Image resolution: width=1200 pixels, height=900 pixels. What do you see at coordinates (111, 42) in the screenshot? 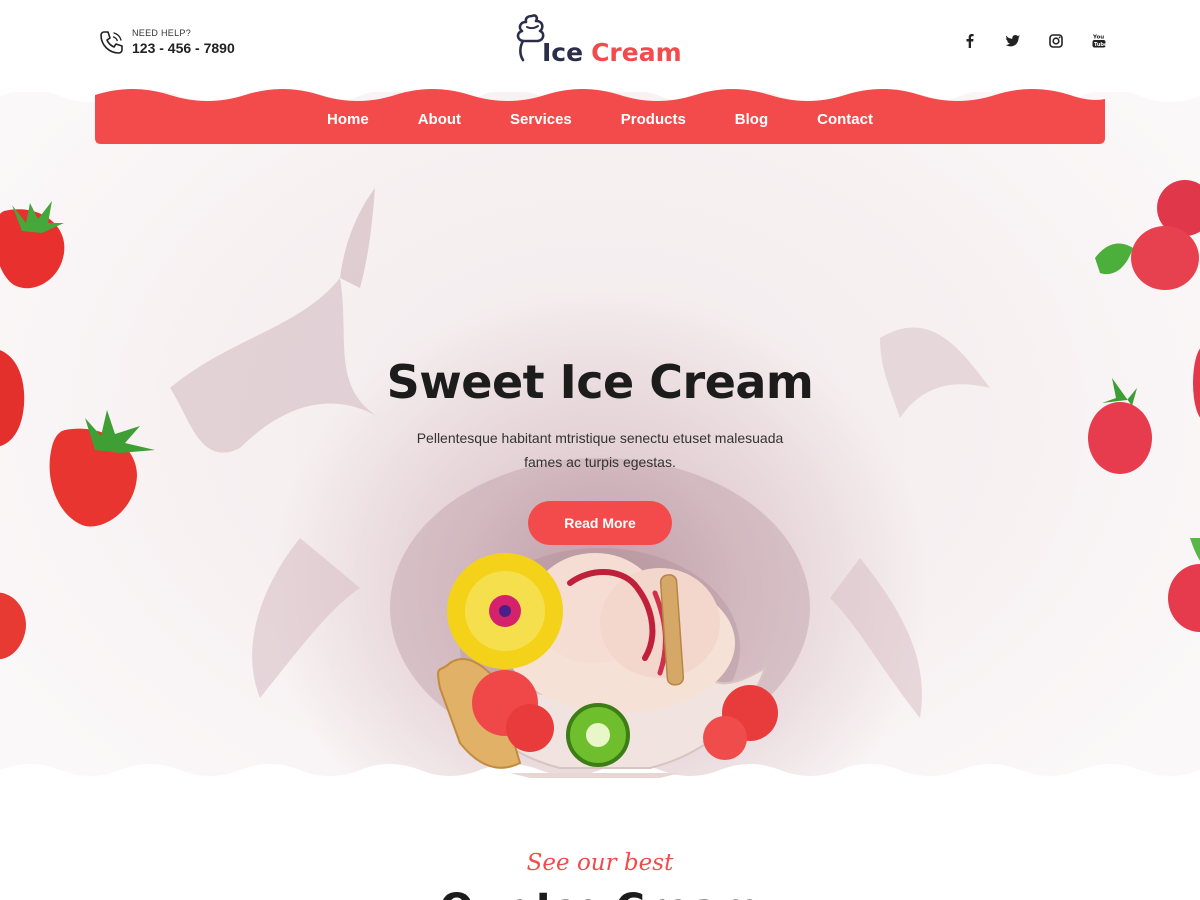
I see `phone-icon` at bounding box center [111, 42].